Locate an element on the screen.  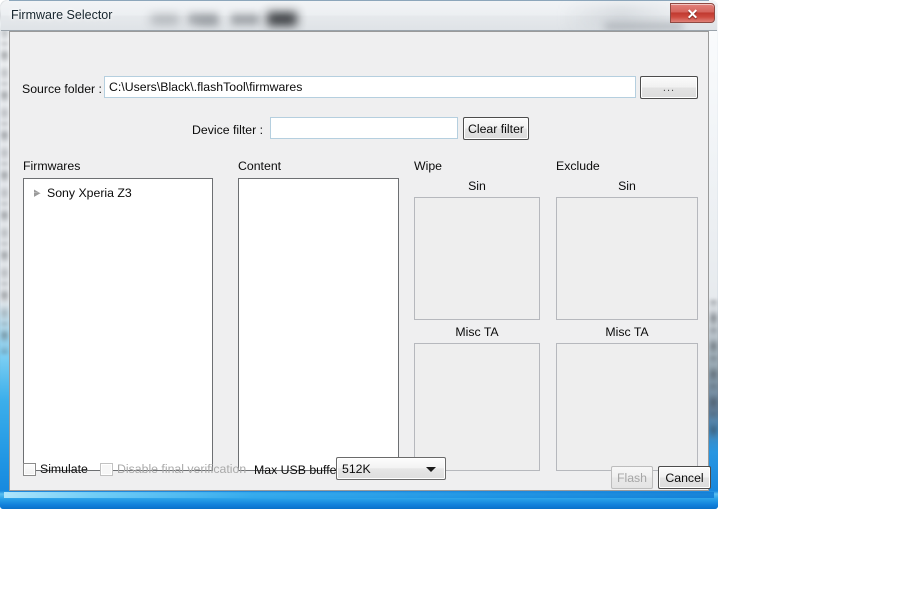
wipe-panel-header: Wipe is located at coordinates (428, 166).